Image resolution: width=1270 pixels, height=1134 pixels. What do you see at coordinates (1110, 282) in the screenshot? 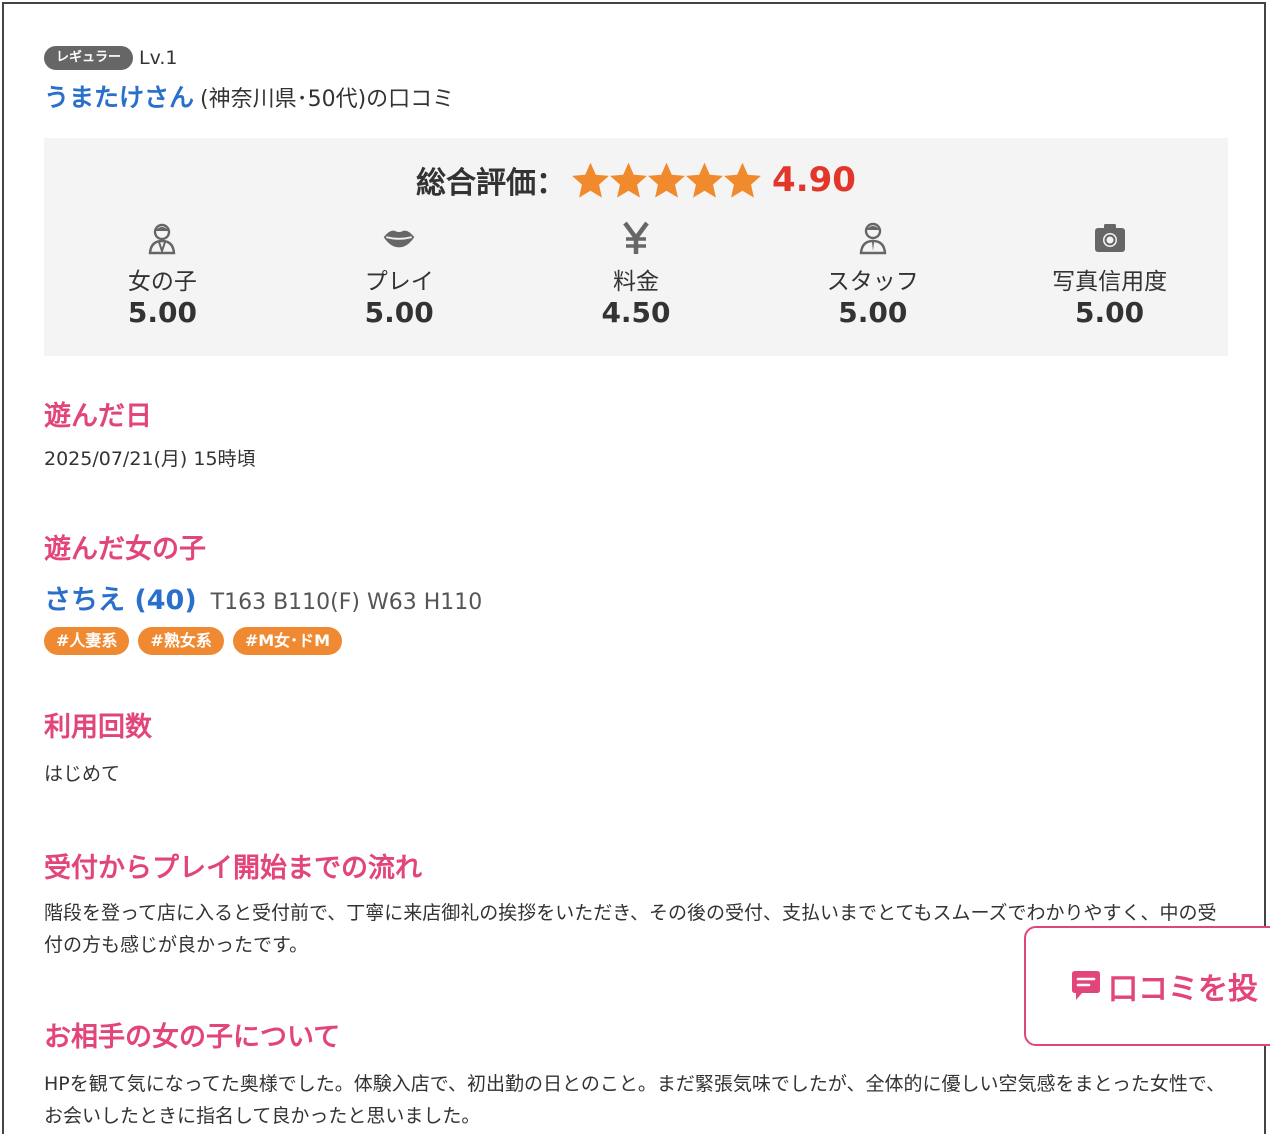
I see `category-label: 写真信用度` at bounding box center [1110, 282].